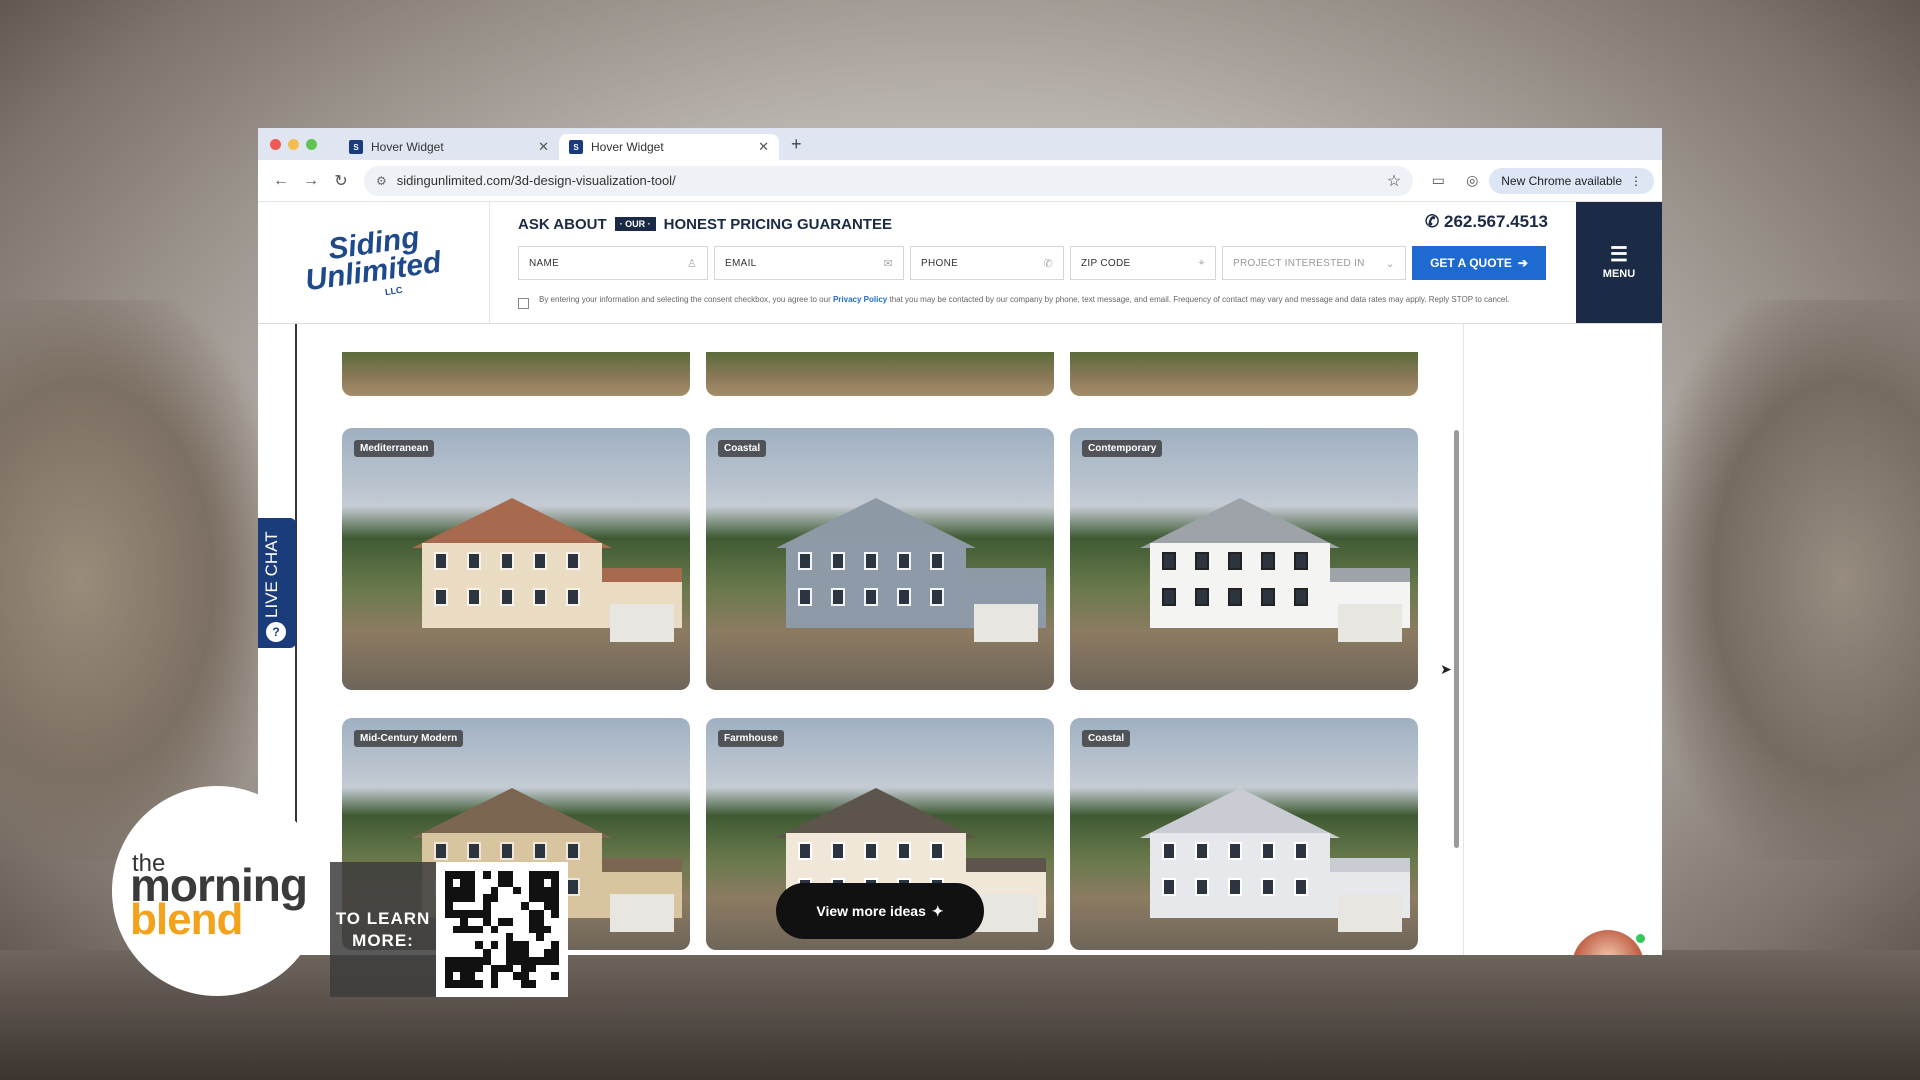 The width and height of the screenshot is (1920, 1080). What do you see at coordinates (383, 929) in the screenshot?
I see `learn-more-label: TO LEARN MORE:` at bounding box center [383, 929].